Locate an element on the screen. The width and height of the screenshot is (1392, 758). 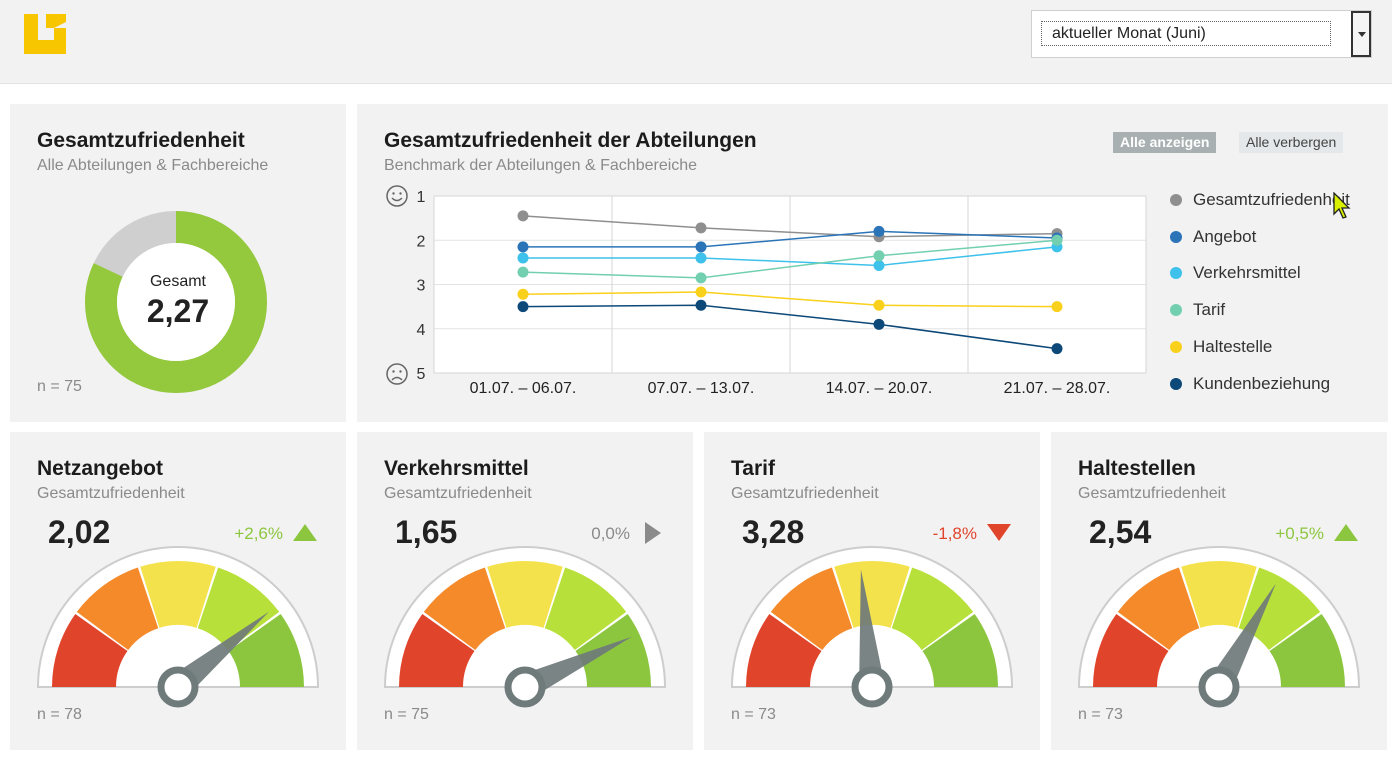
top-bar: aktueller Monat (Juni) is located at coordinates (696, 42).